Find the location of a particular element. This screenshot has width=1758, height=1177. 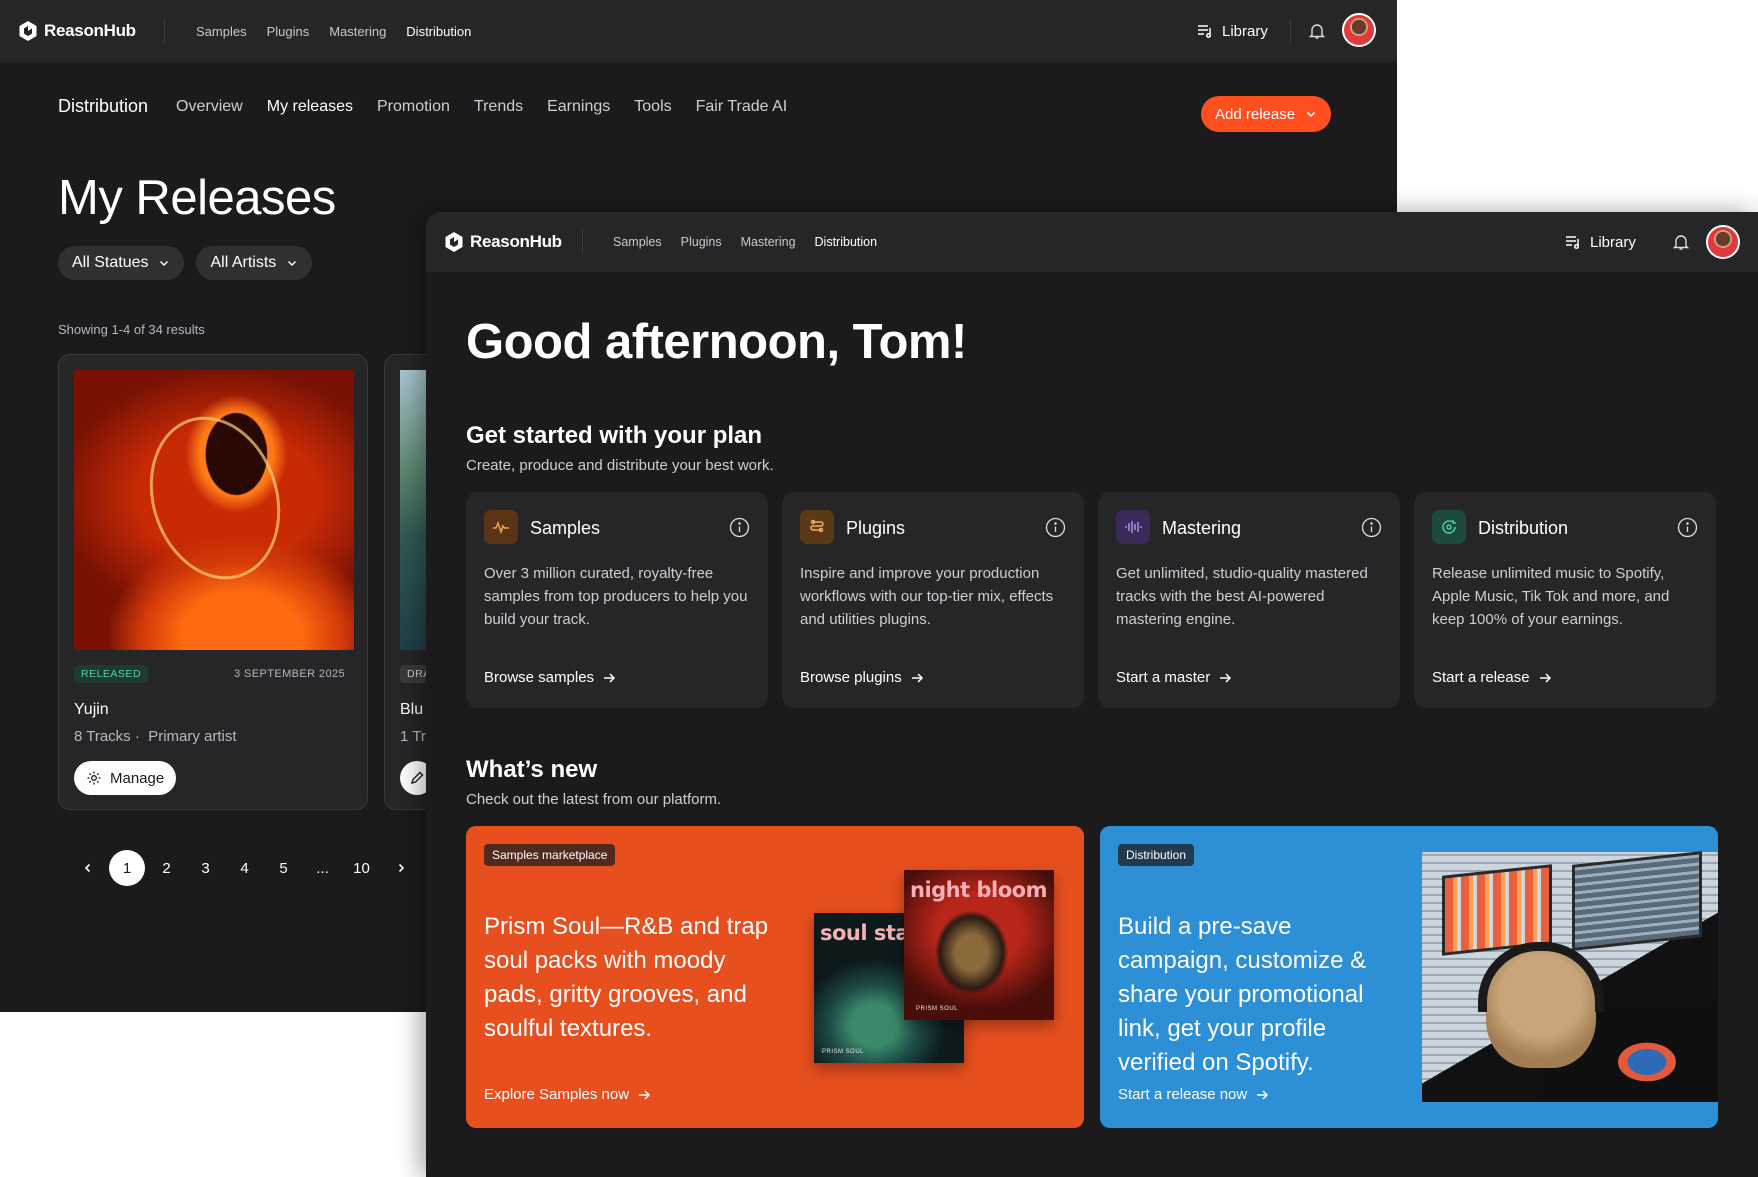

add-release-button: Add release is located at coordinates (1266, 114).